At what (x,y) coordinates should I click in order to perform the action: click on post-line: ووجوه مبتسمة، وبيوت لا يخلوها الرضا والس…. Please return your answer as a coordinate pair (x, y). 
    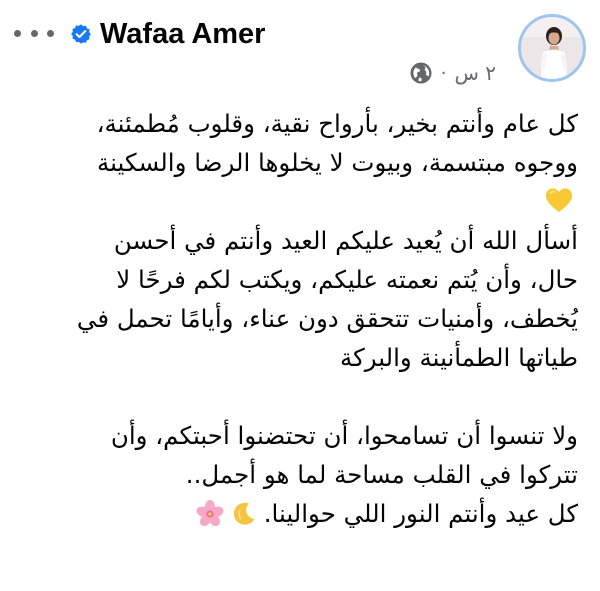
    Looking at the image, I should click on (337, 162).